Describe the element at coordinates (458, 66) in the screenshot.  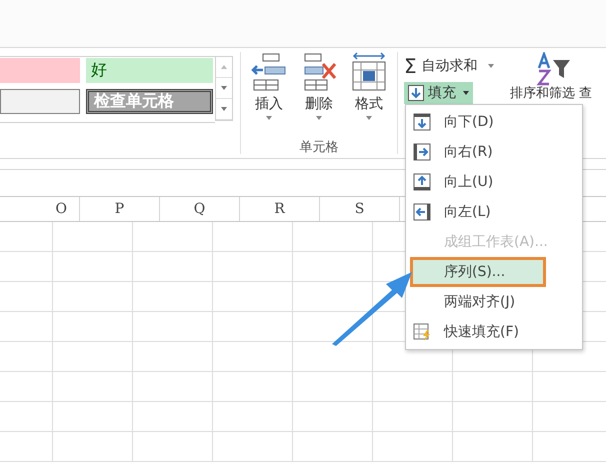
I see `autosum-button: Σ 自动求和` at that location.